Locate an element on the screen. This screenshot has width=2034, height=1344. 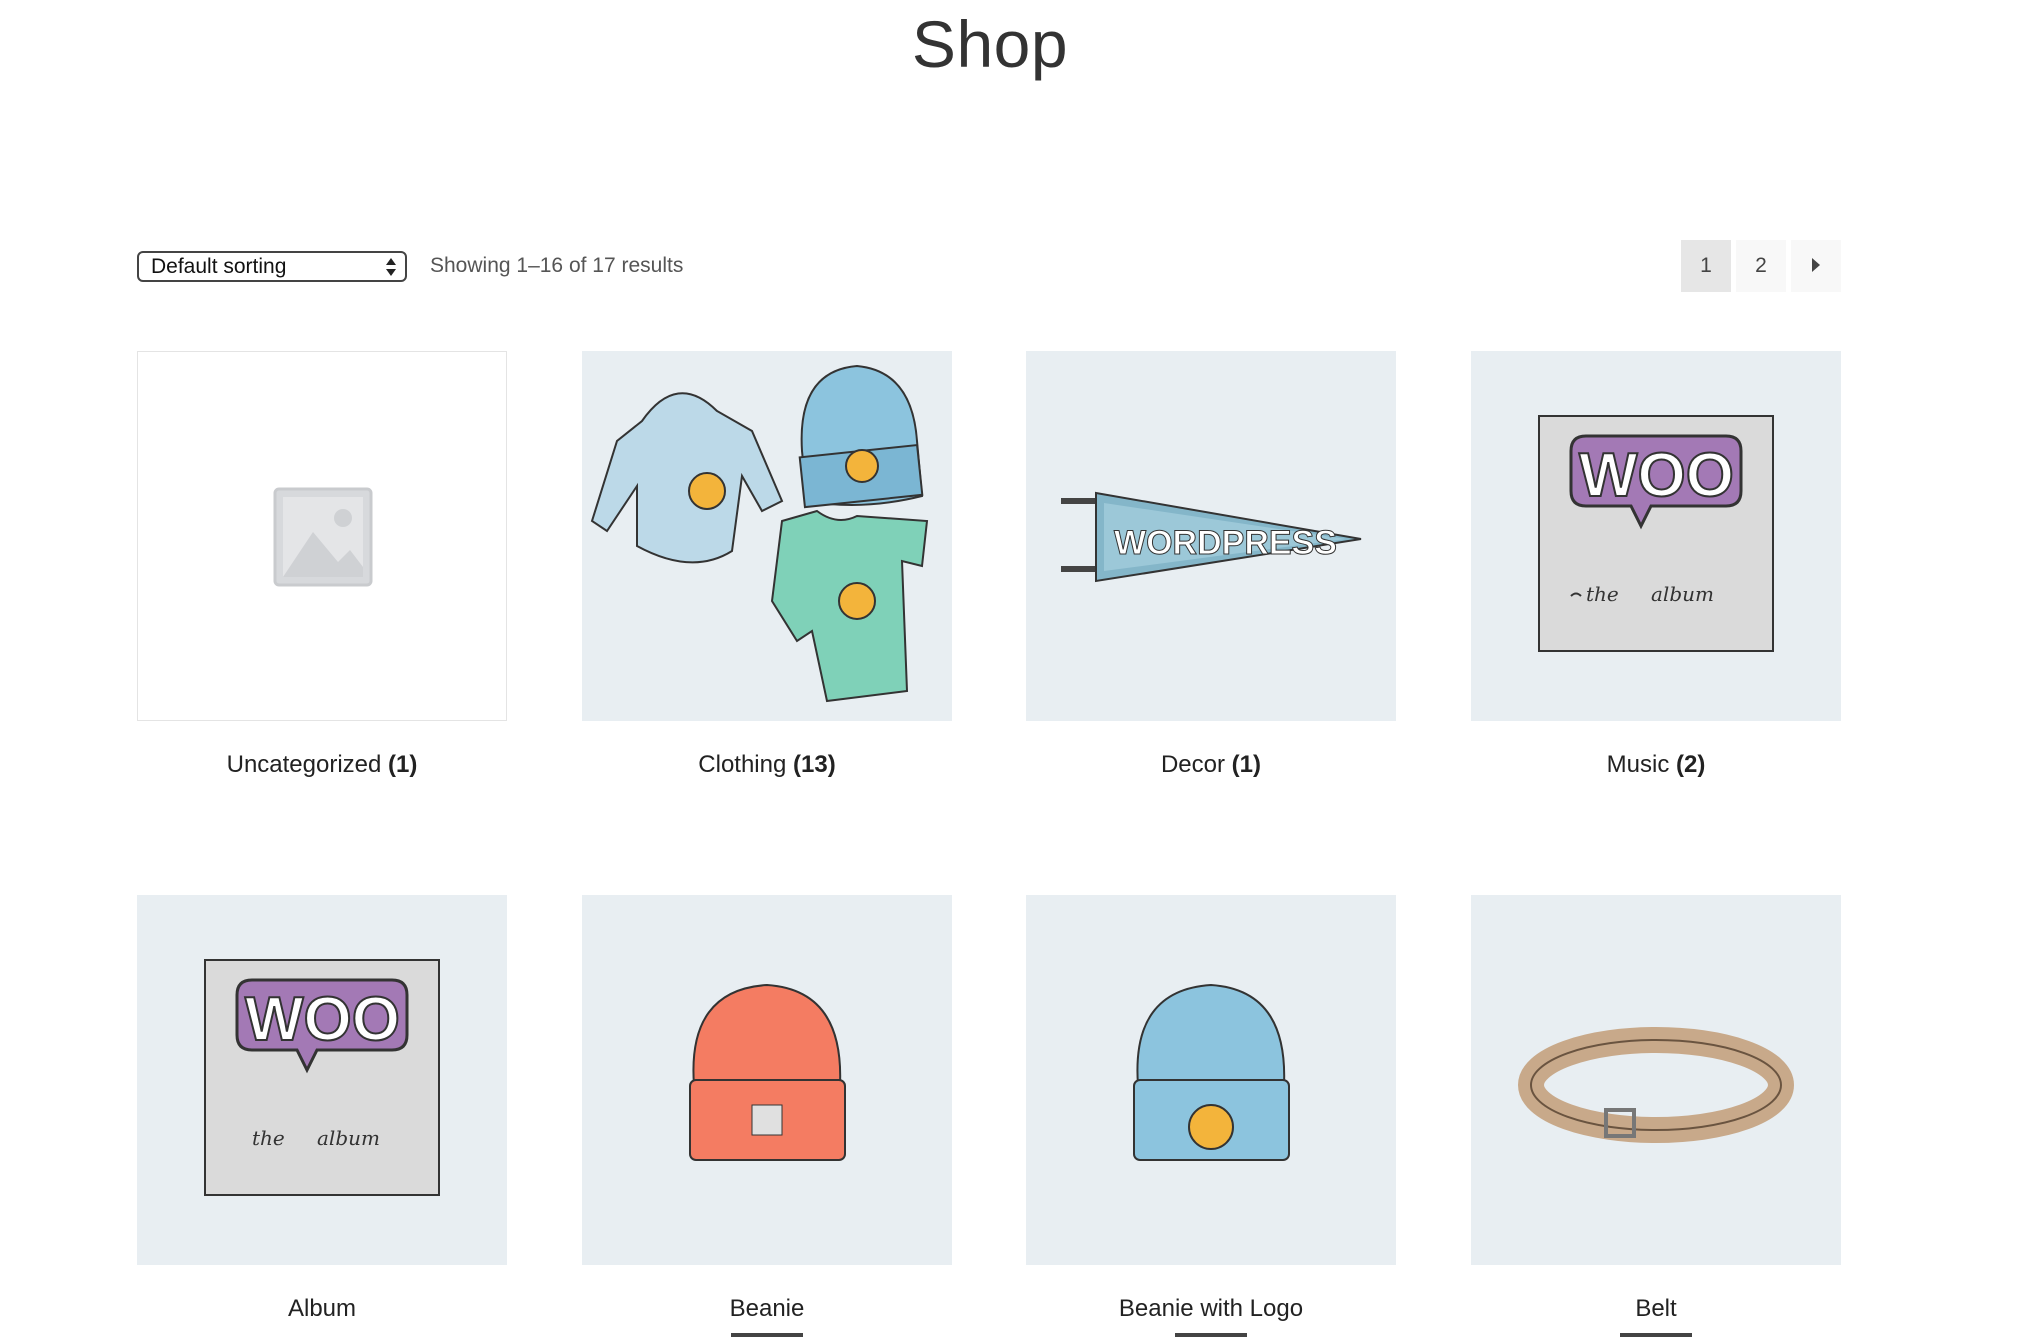
product-title: Beanie with Logo is located at coordinates (1211, 1309).